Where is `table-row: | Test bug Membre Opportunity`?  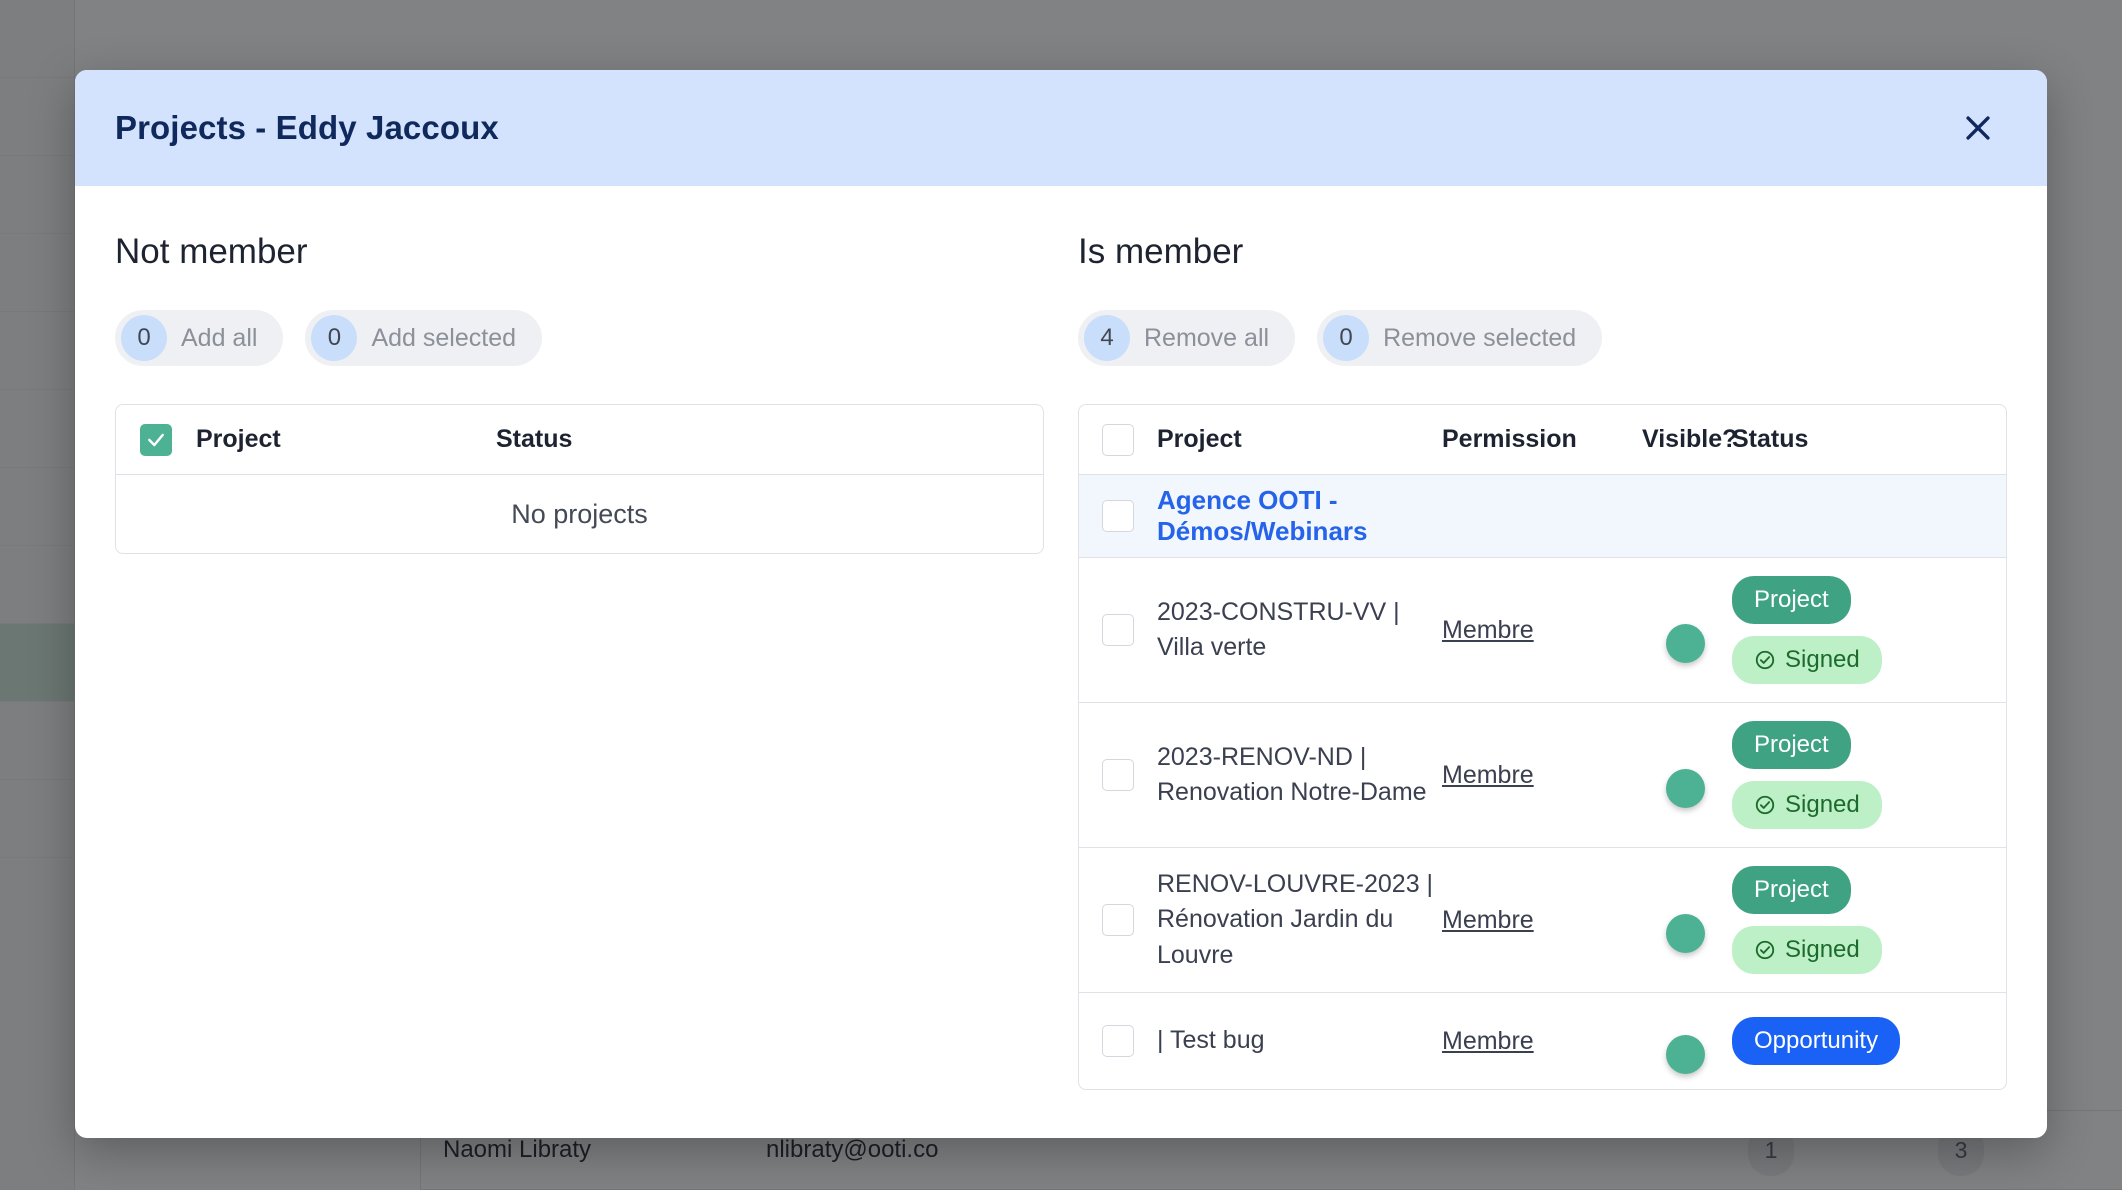 table-row: | Test bug Membre Opportunity is located at coordinates (1542, 1041).